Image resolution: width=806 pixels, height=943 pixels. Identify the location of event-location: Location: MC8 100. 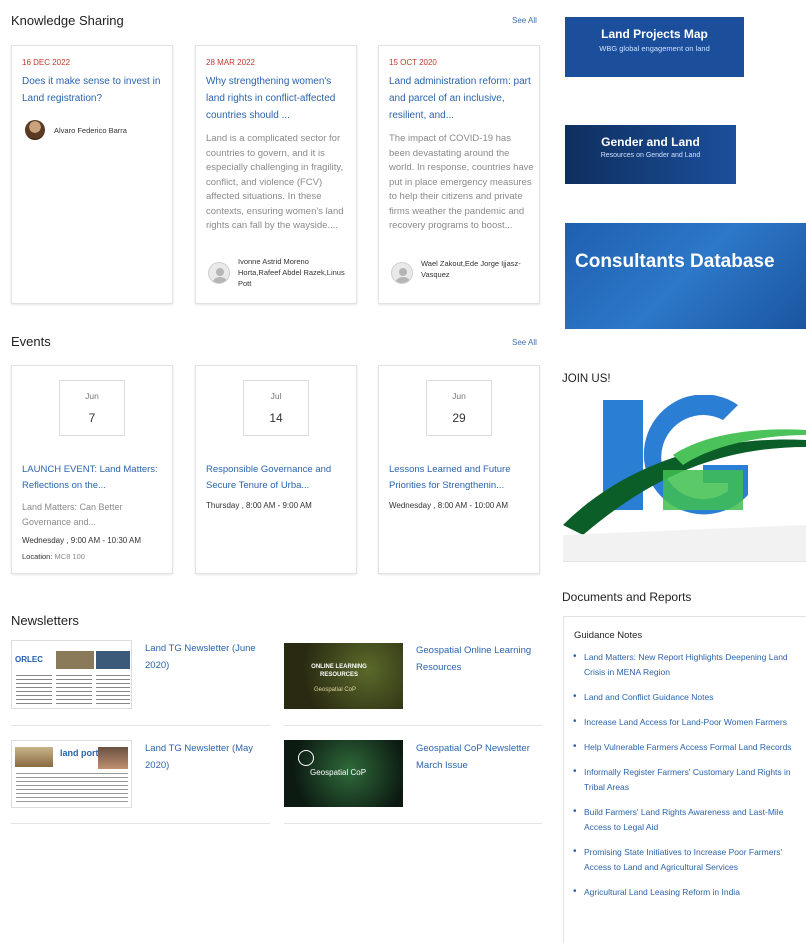
(53, 556).